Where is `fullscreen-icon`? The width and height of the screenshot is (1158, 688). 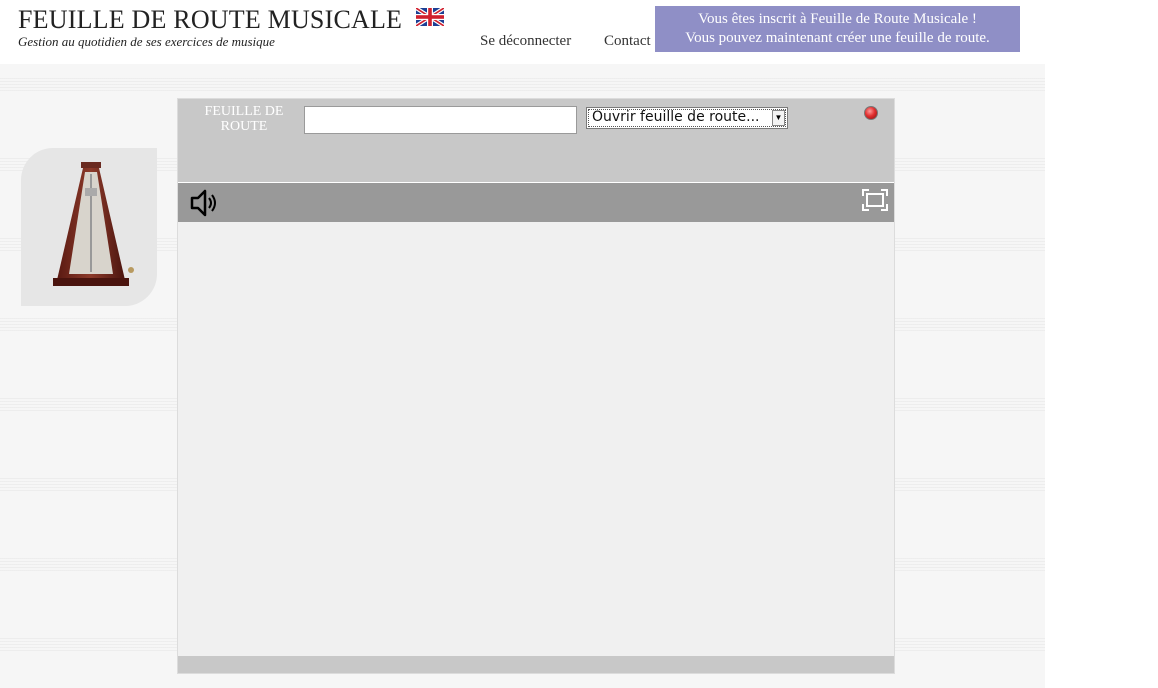 fullscreen-icon is located at coordinates (875, 200).